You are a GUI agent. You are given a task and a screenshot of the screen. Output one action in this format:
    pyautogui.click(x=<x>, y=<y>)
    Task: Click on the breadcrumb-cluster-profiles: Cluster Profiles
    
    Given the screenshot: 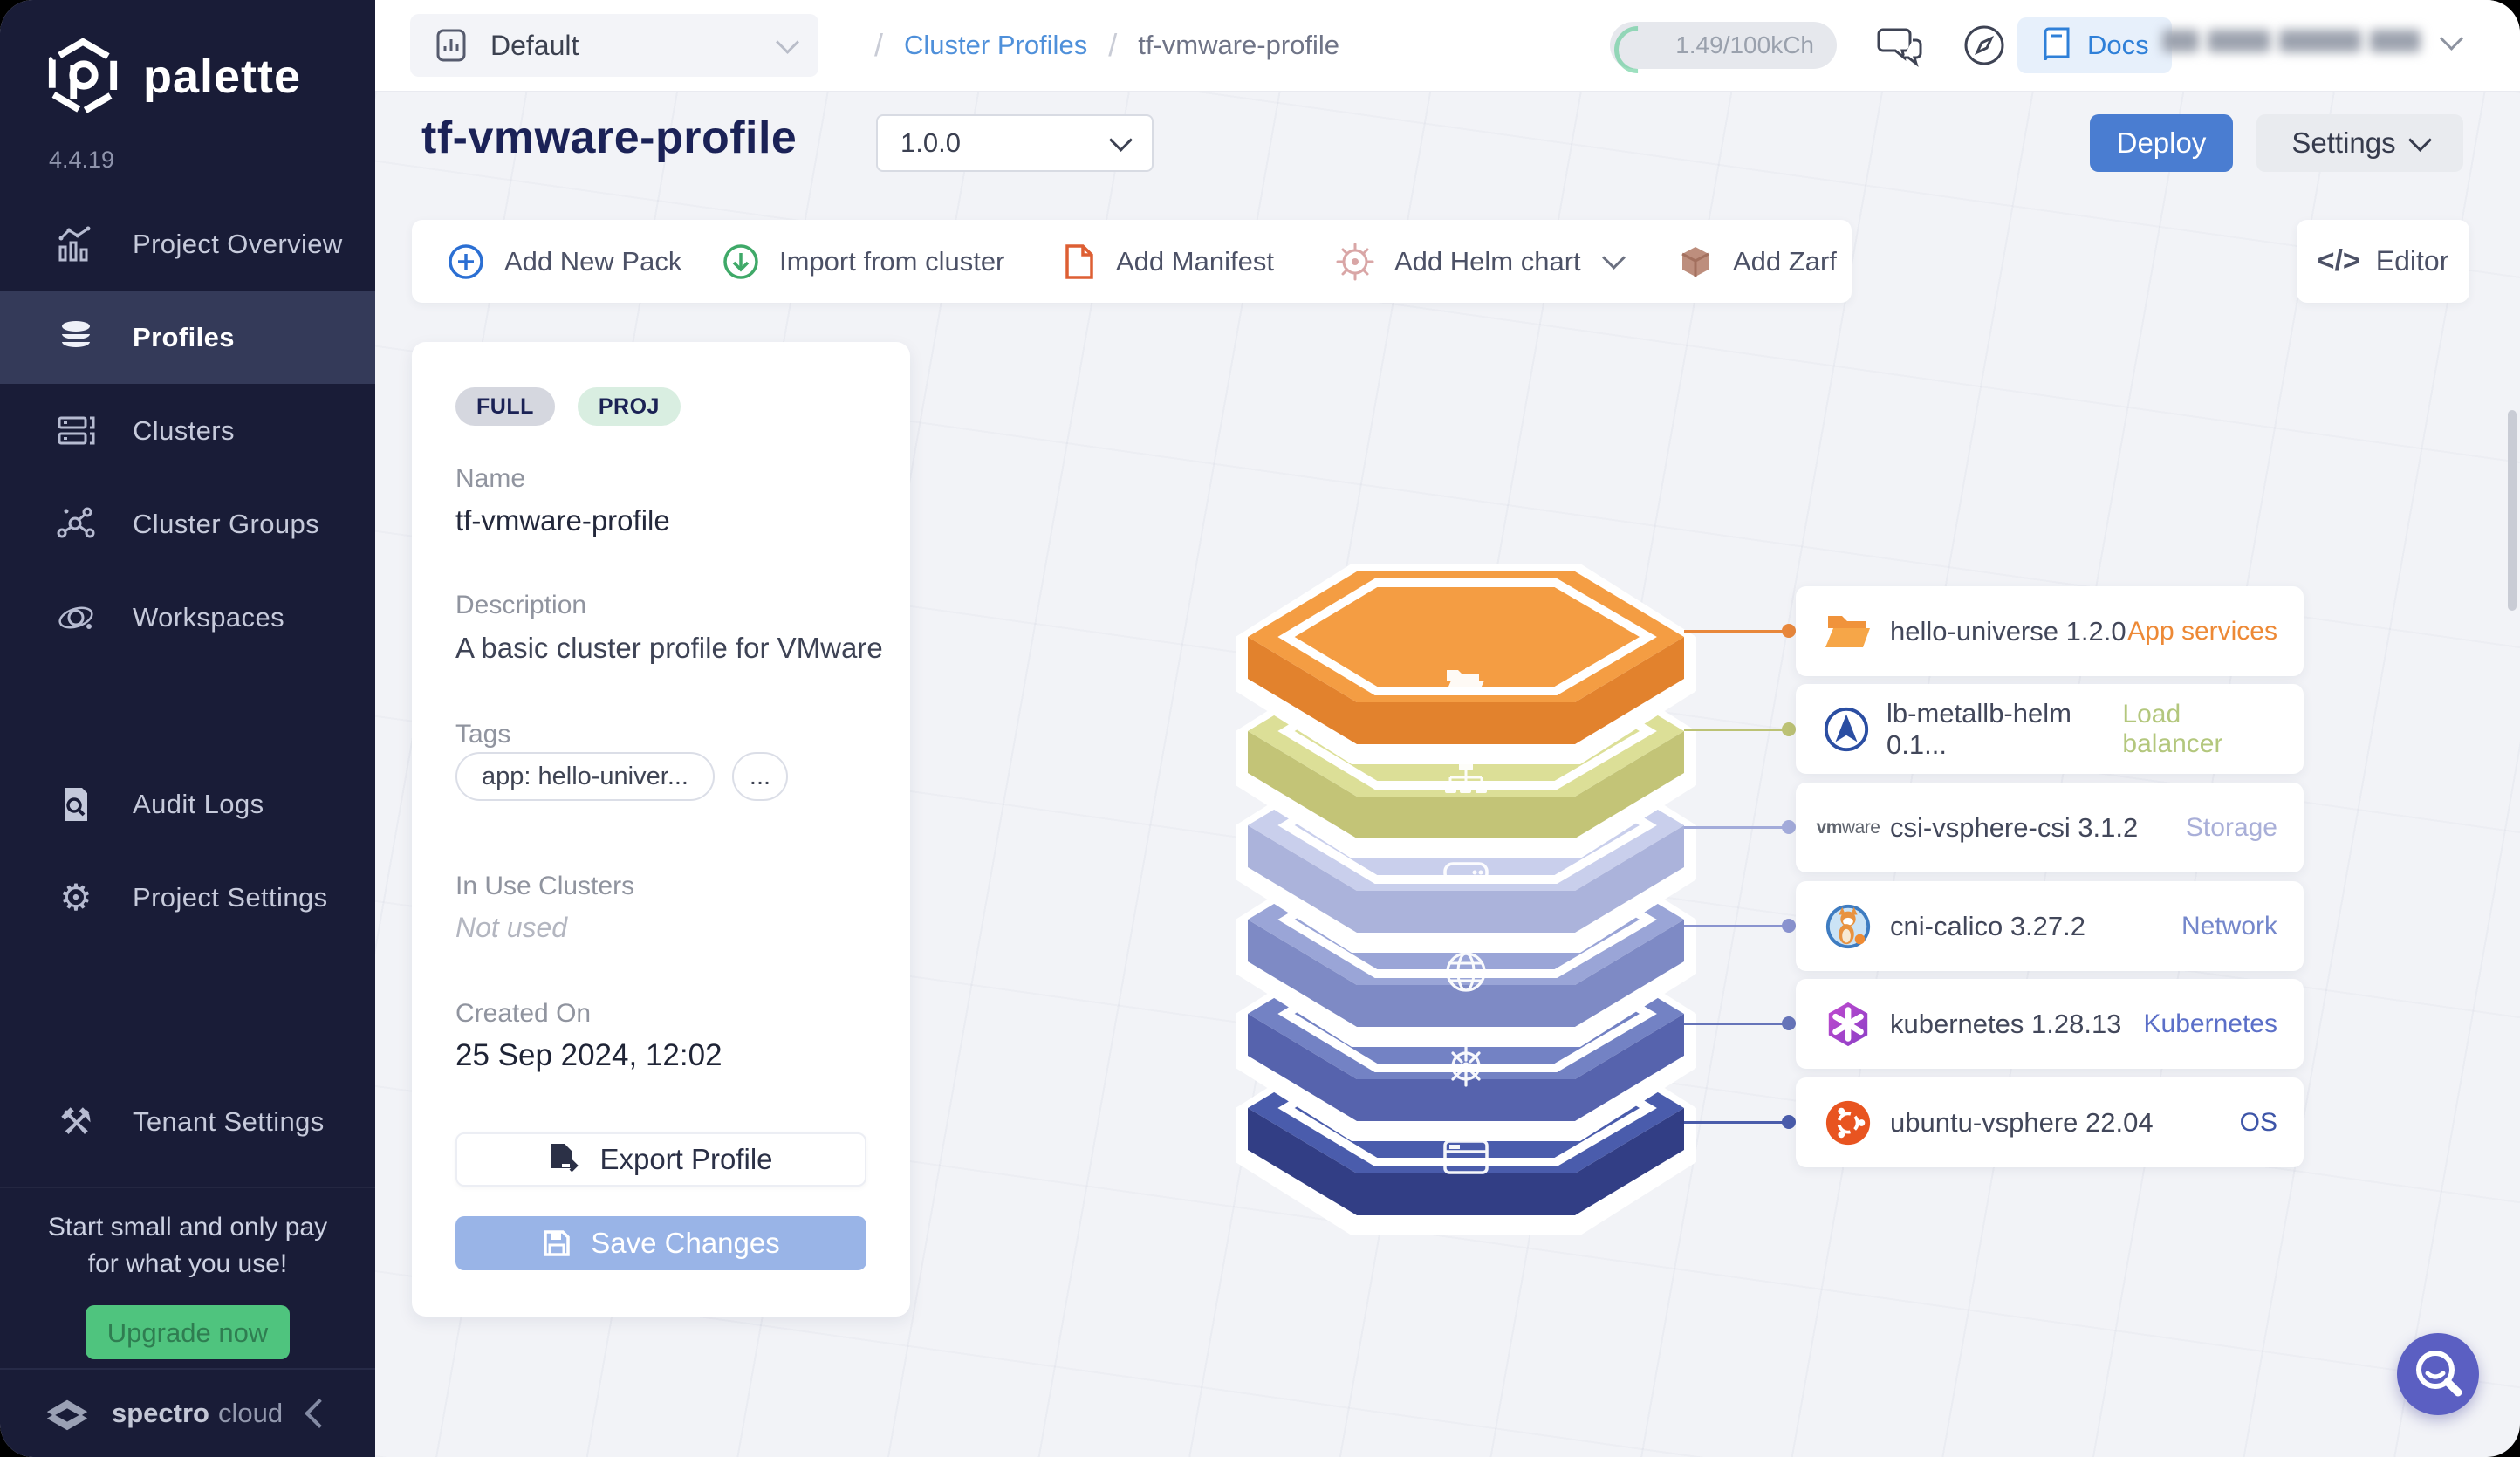 What is the action you would take?
    pyautogui.click(x=995, y=45)
    